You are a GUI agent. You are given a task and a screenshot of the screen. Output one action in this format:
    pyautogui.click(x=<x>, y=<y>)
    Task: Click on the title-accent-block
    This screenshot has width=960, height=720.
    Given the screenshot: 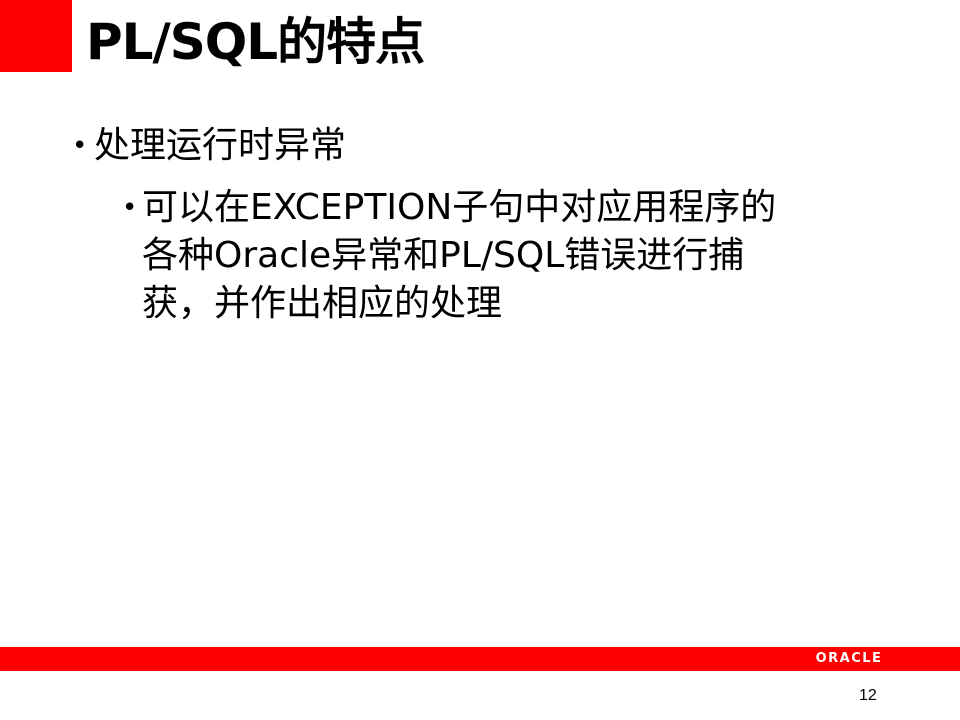 What is the action you would take?
    pyautogui.click(x=36, y=36)
    